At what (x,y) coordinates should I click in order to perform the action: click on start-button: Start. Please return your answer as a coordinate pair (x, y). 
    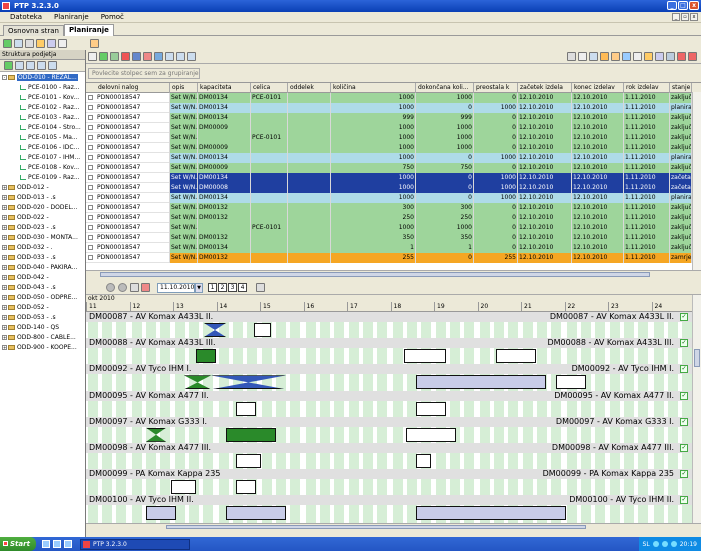
    Looking at the image, I should click on (18, 544).